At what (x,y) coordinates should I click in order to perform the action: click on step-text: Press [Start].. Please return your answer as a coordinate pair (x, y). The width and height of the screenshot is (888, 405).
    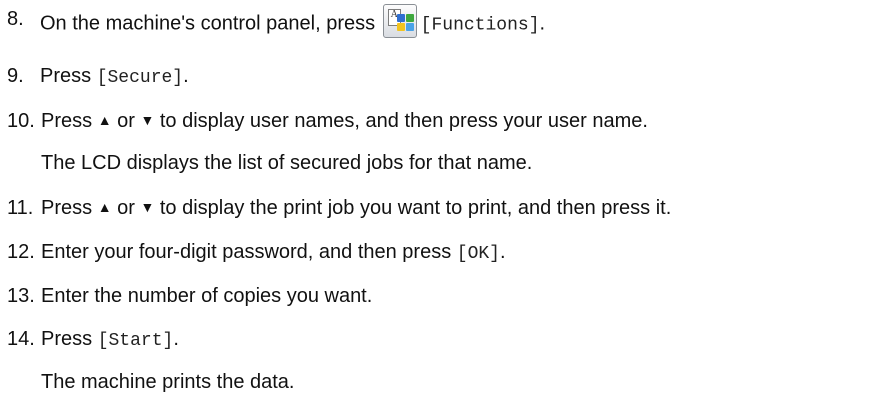
    Looking at the image, I should click on (110, 339).